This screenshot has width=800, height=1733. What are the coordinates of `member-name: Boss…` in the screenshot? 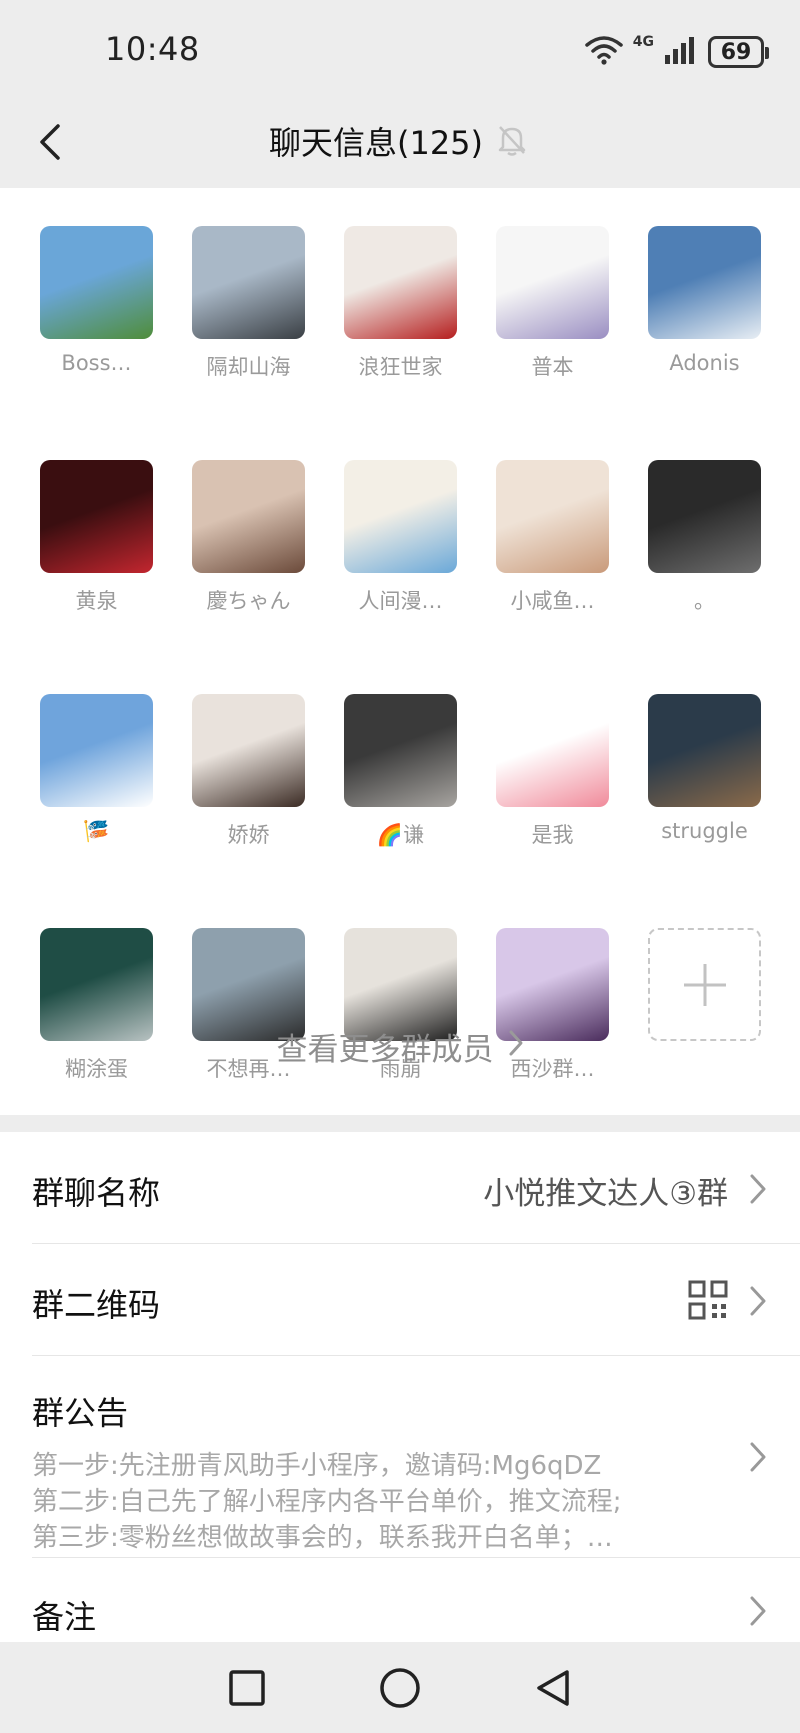 It's located at (96, 363).